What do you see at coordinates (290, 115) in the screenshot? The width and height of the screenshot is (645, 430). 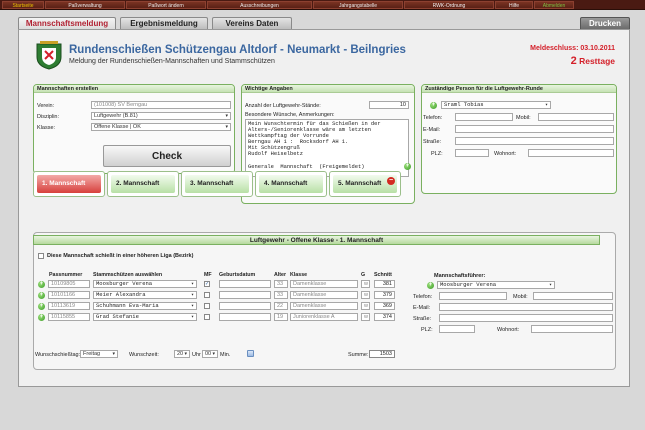 I see `wishes-label: Besondere Wünsche, Anmerkungen:` at bounding box center [290, 115].